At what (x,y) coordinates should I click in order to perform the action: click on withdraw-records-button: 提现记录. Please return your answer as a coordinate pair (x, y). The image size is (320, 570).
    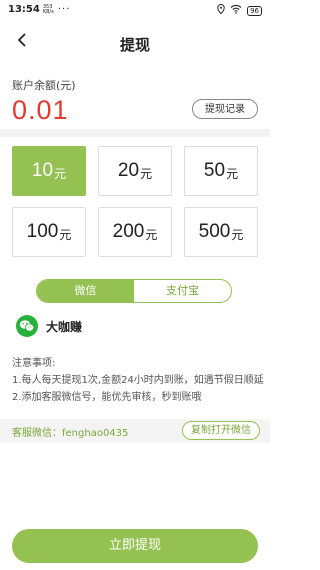
    Looking at the image, I should click on (225, 109).